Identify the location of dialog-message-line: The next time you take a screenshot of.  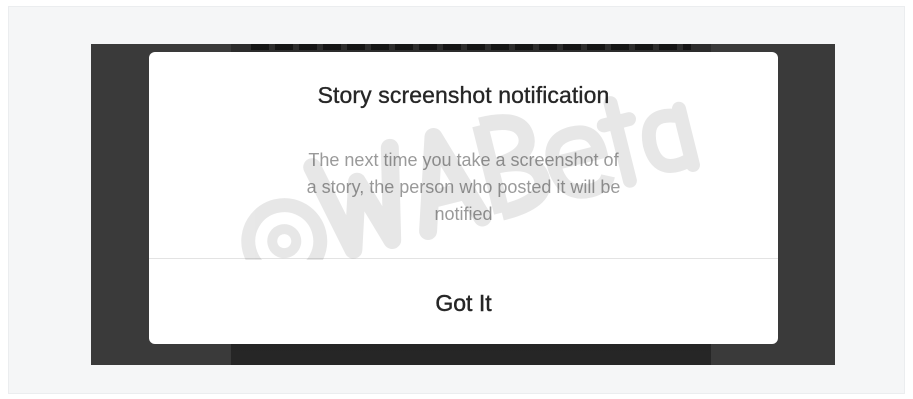
(463, 160).